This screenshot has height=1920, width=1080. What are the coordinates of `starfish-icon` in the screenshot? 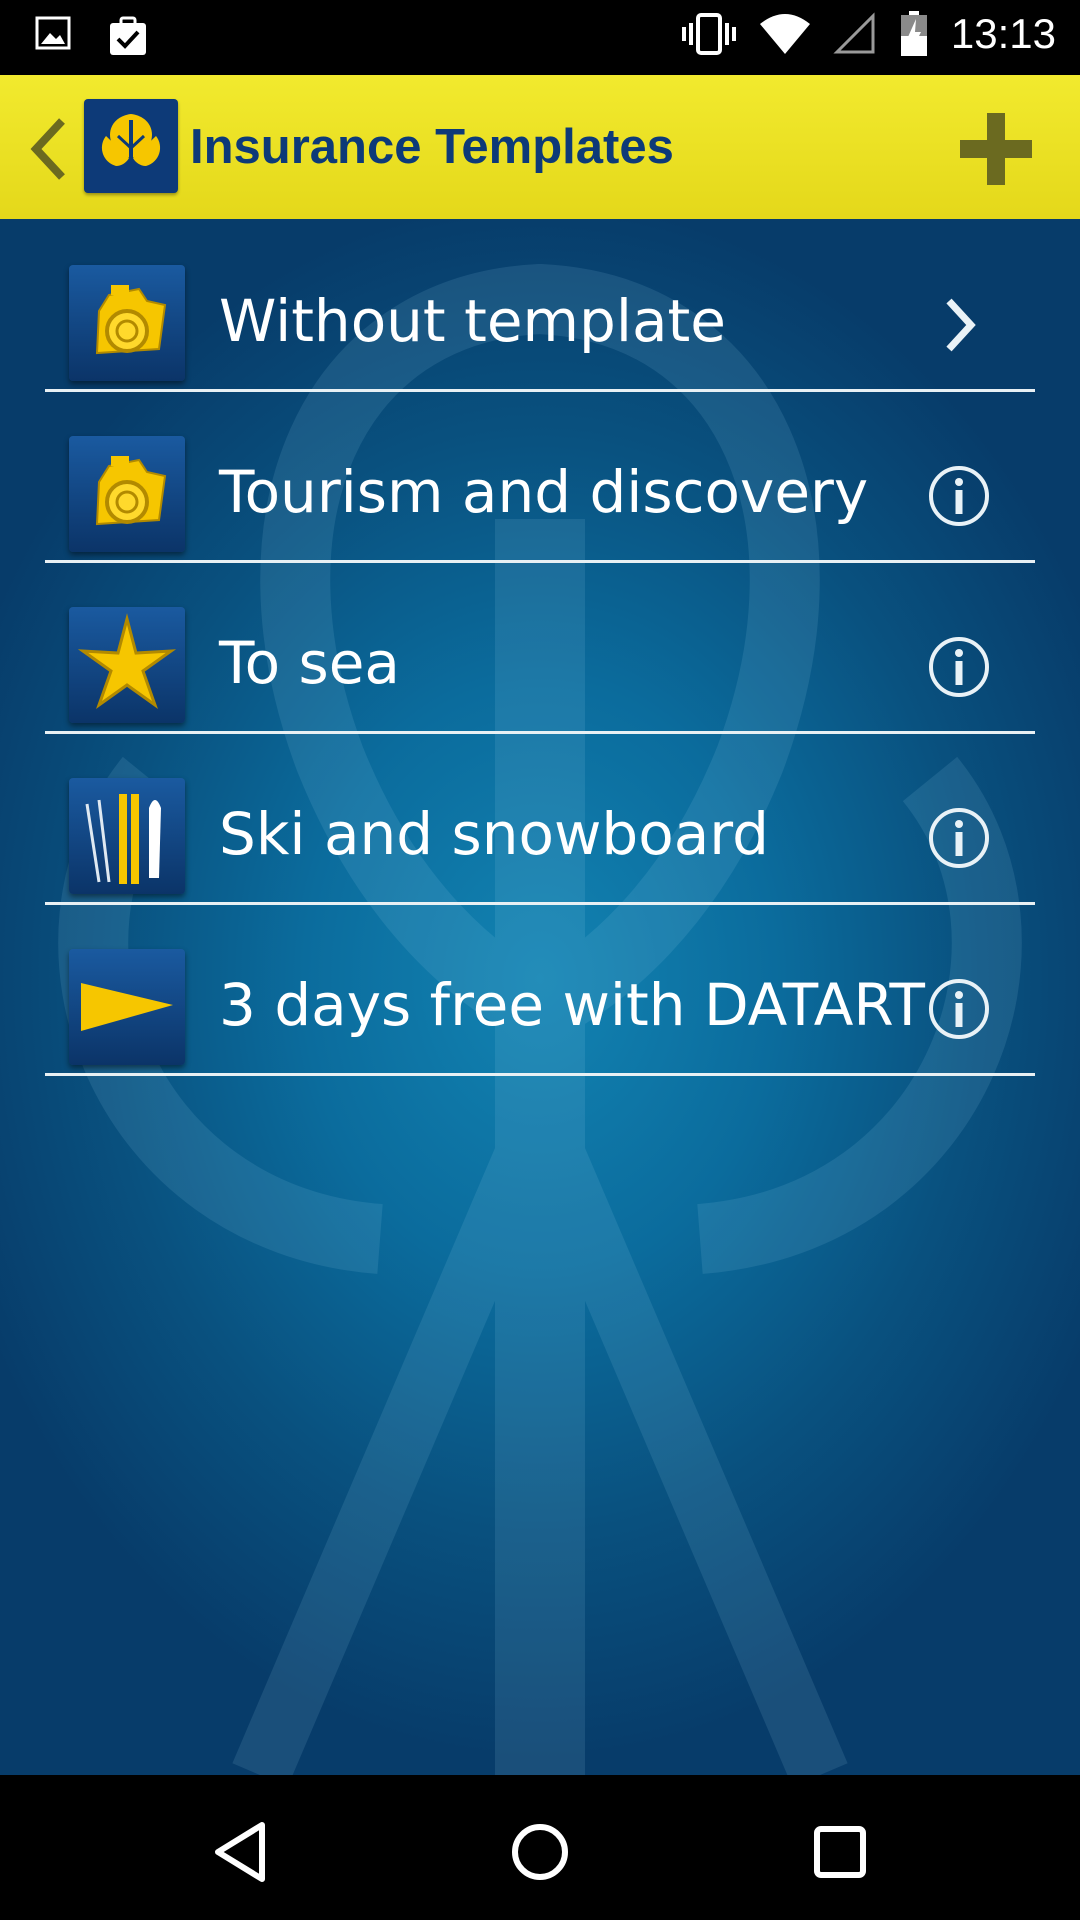 It's located at (127, 665).